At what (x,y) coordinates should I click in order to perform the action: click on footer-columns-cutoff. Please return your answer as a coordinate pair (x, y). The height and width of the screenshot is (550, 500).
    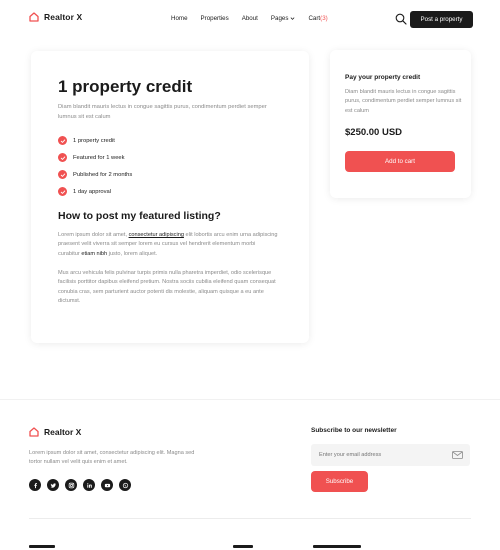
    Looking at the image, I should click on (250, 547).